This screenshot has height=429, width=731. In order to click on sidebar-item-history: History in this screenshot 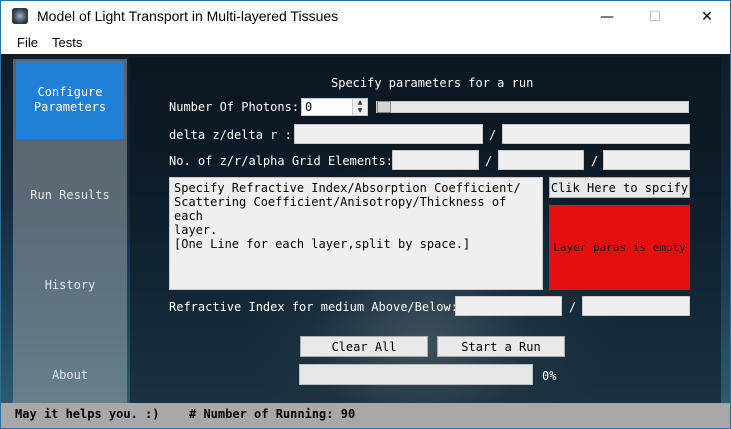, I will do `click(70, 285)`.